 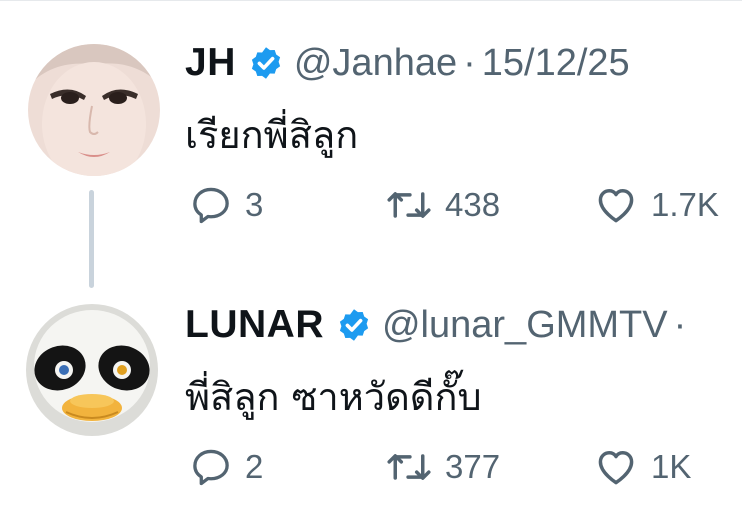 What do you see at coordinates (254, 325) in the screenshot?
I see `display-name: LUNAR` at bounding box center [254, 325].